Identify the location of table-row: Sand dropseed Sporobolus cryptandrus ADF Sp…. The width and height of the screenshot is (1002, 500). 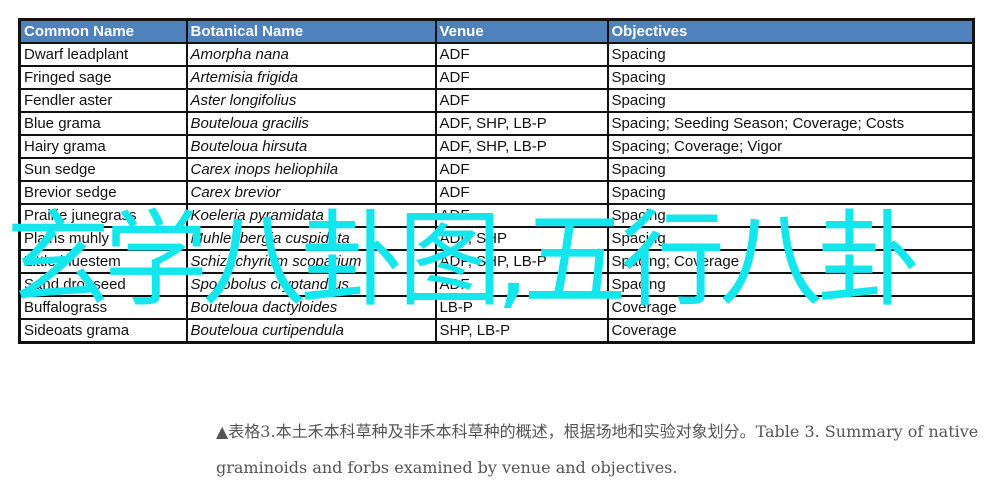
(496, 284).